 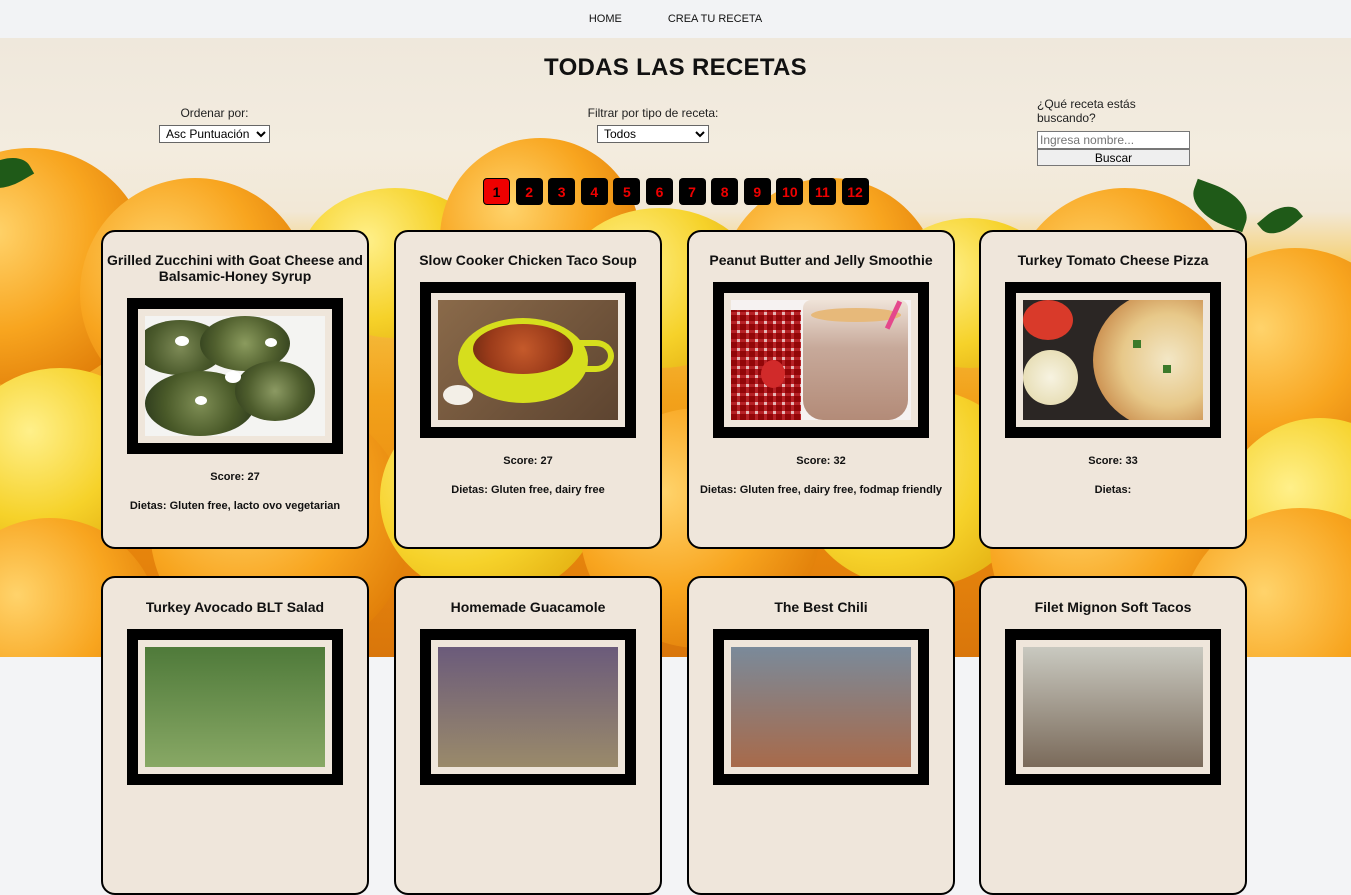 I want to click on recipe-title: Turkey Tomato Cheese Pizza, so click(x=1113, y=260).